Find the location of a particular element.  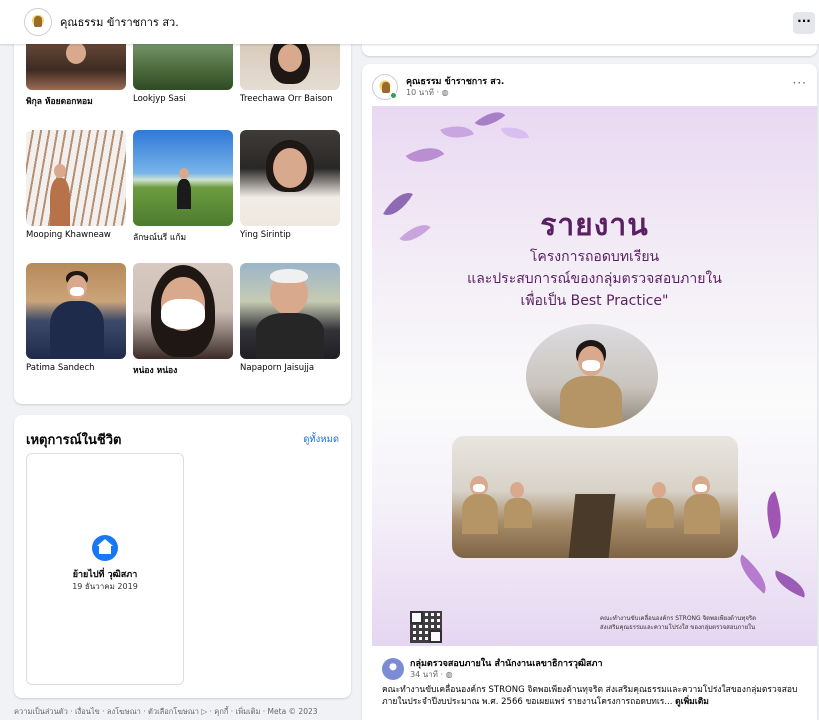

friend-tile: Napaporn Jaisujja is located at coordinates (290, 318).